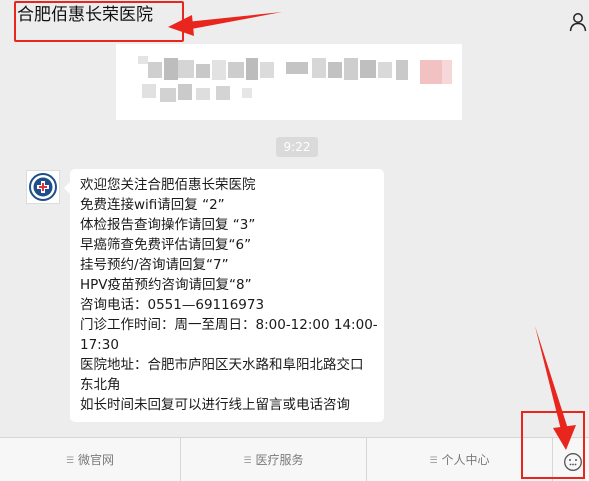  Describe the element at coordinates (100, 385) in the screenshot. I see `message-line: 东北角` at that location.